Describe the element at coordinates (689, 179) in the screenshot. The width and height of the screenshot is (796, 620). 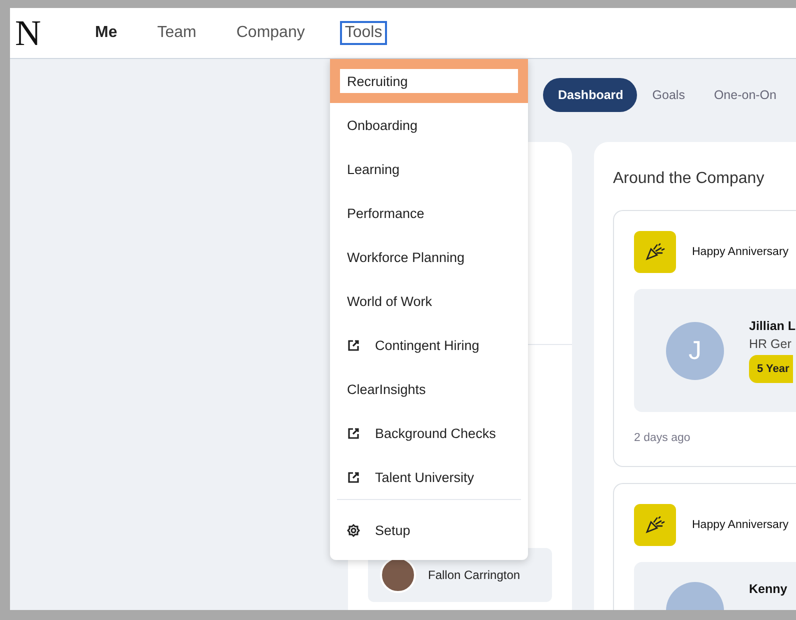
I see `card-title: Around the Company` at that location.